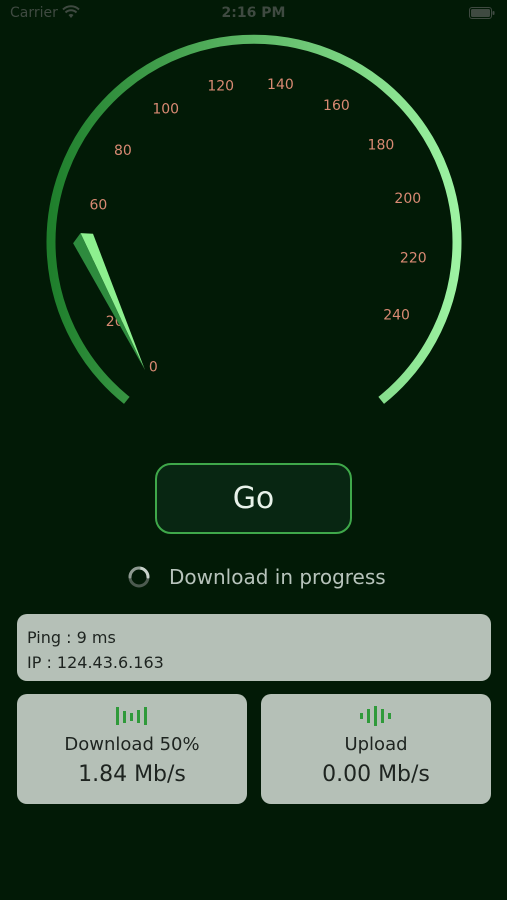 The height and width of the screenshot is (900, 507). What do you see at coordinates (139, 577) in the screenshot?
I see `spinner-icon` at bounding box center [139, 577].